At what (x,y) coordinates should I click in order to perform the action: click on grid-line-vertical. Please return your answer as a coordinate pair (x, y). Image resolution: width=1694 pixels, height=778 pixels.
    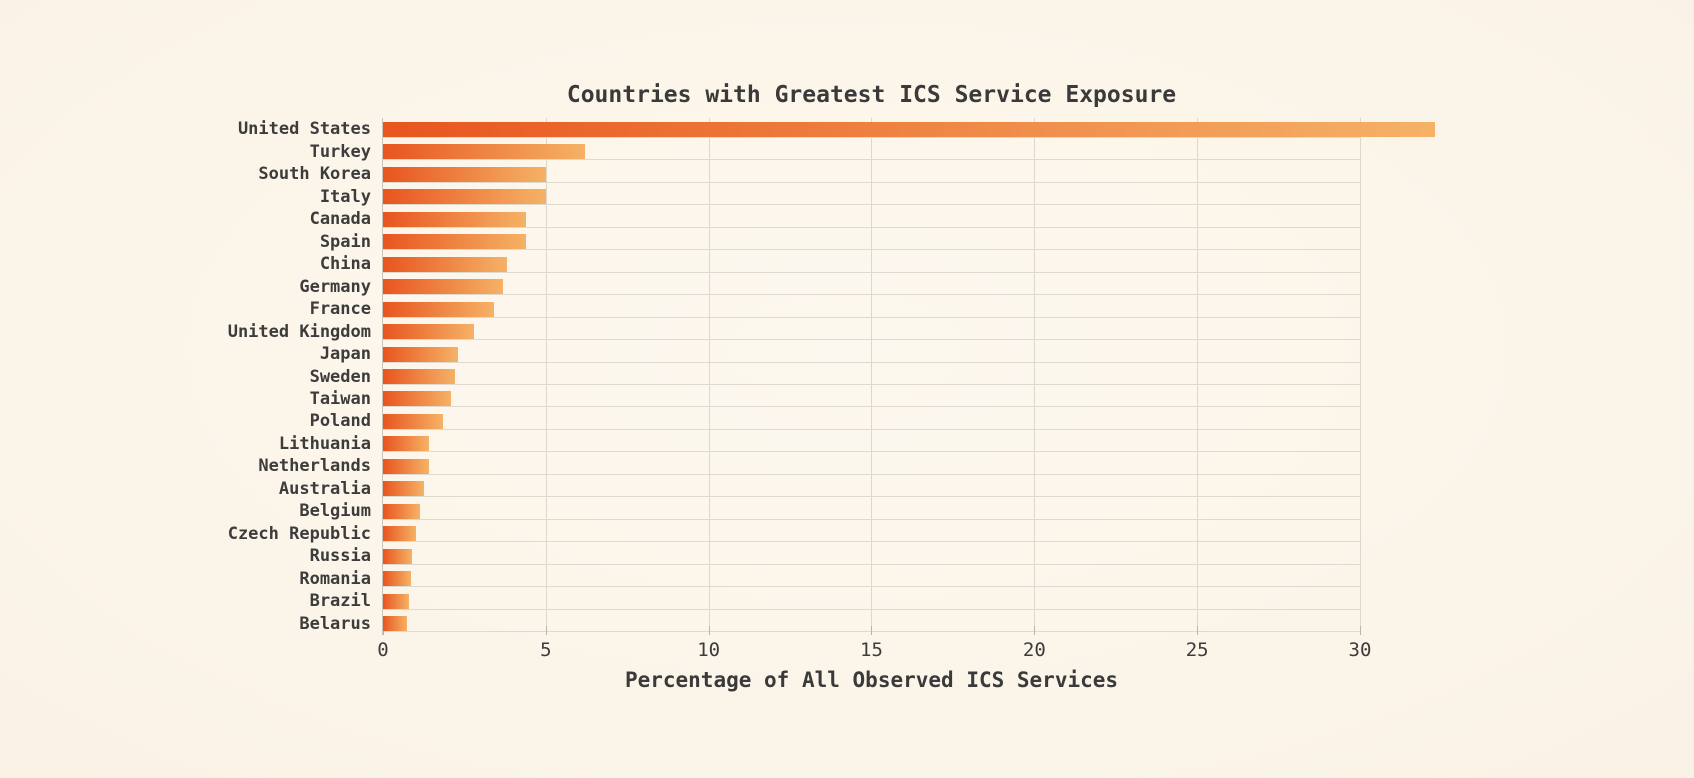
    Looking at the image, I should click on (1360, 376).